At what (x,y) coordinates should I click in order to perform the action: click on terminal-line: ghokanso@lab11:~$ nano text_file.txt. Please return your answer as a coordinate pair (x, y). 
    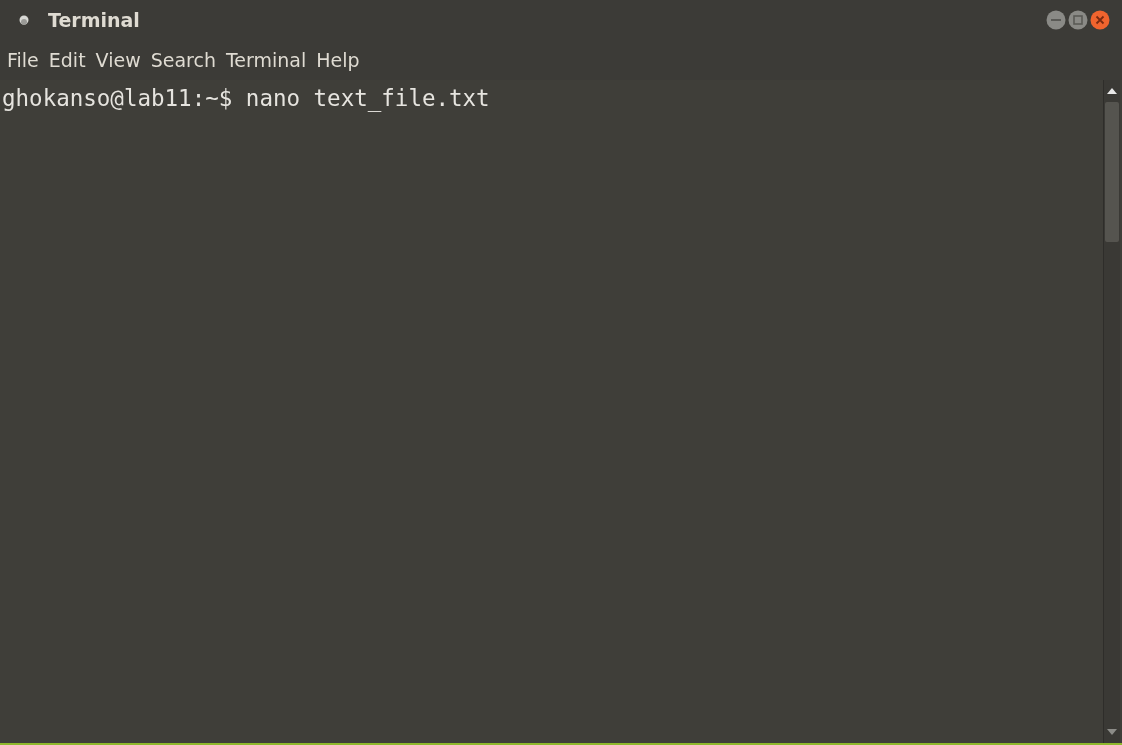
    Looking at the image, I should click on (246, 98).